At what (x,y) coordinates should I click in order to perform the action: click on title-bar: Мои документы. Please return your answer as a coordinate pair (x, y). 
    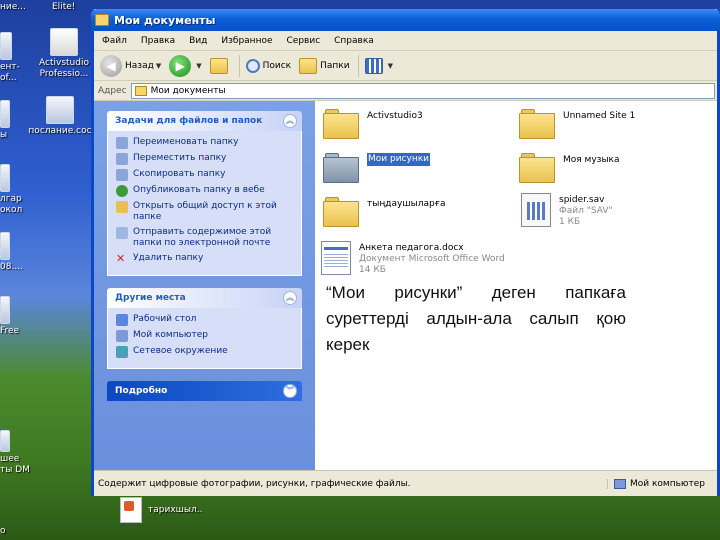
    Looking at the image, I should click on (405, 20).